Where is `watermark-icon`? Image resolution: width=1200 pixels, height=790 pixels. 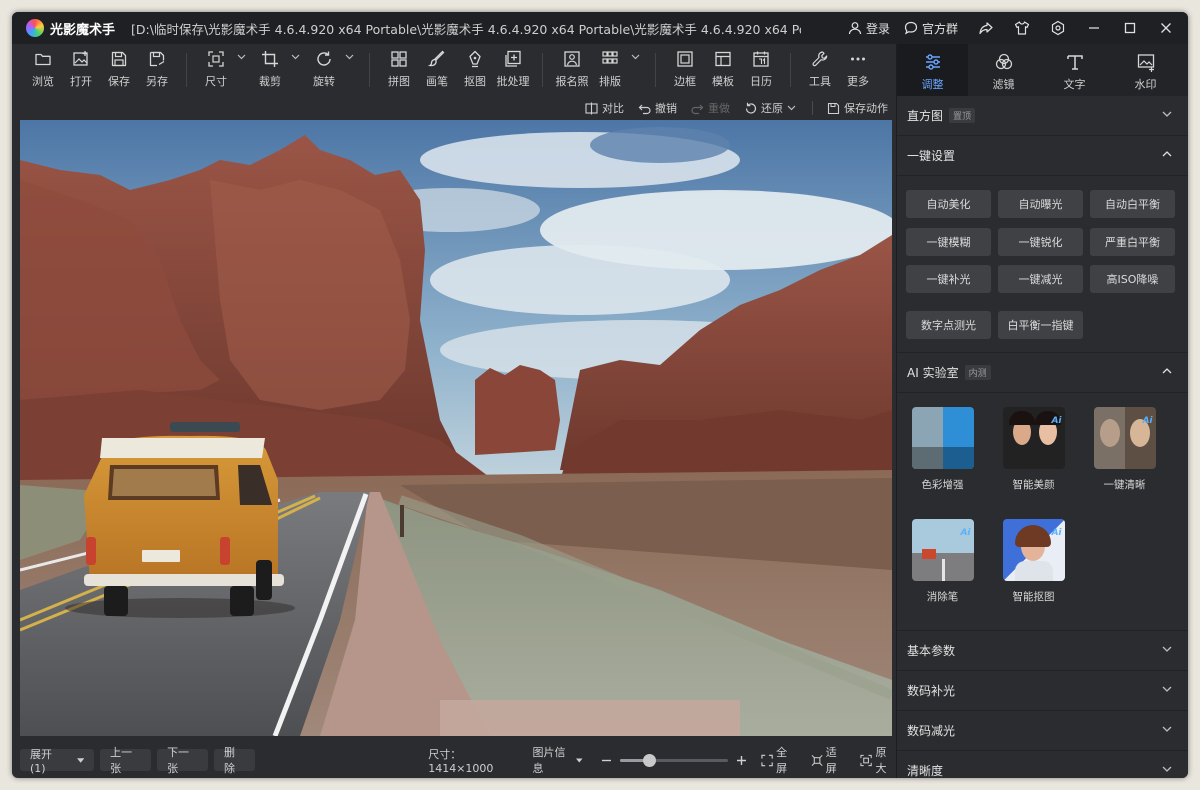 watermark-icon is located at coordinates (1145, 63).